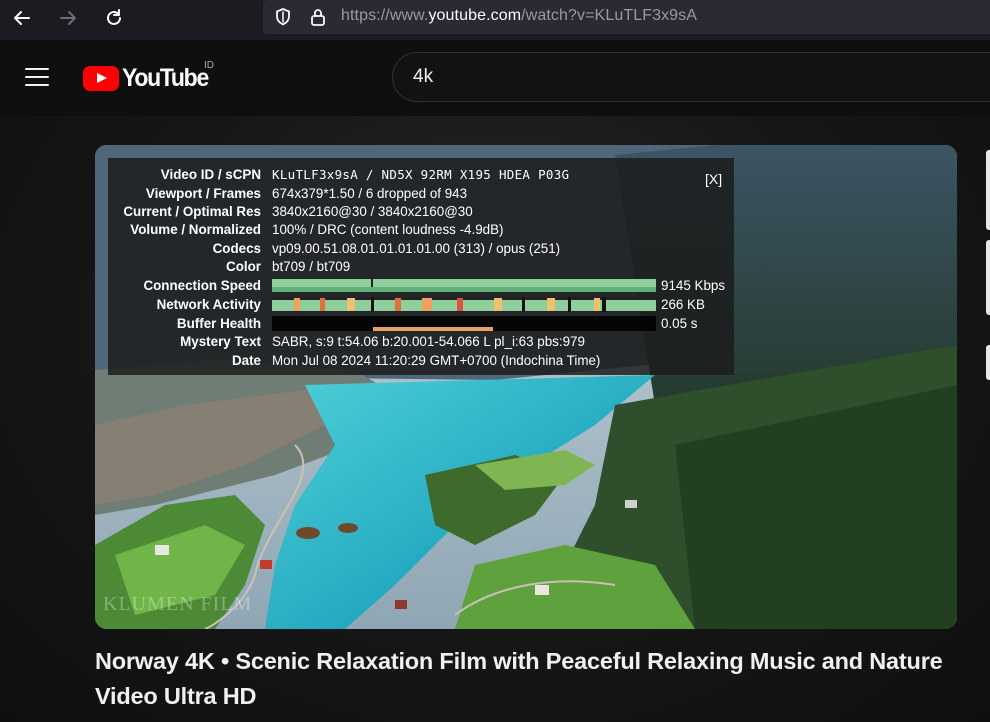 The height and width of the screenshot is (722, 990). What do you see at coordinates (609, 15) in the screenshot?
I see `url-path: /watch?v=KLuTLF3x9sA` at bounding box center [609, 15].